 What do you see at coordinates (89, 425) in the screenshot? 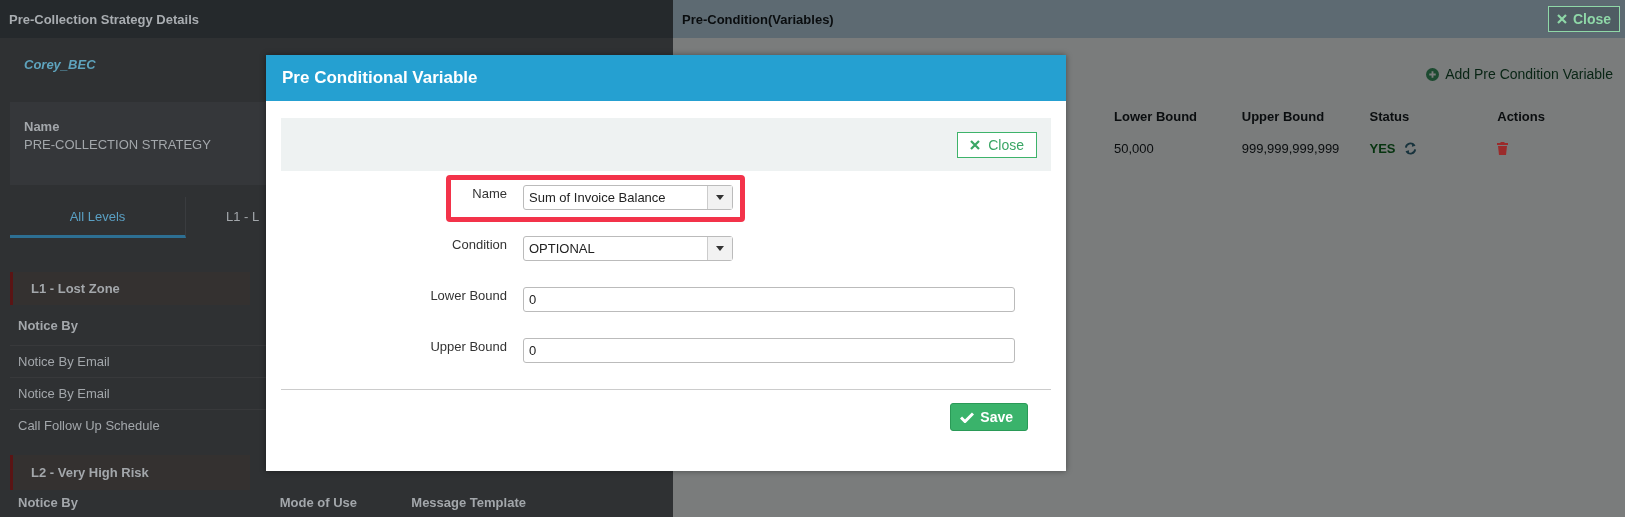
I see `list-item: Call Follow Up Schedule` at bounding box center [89, 425].